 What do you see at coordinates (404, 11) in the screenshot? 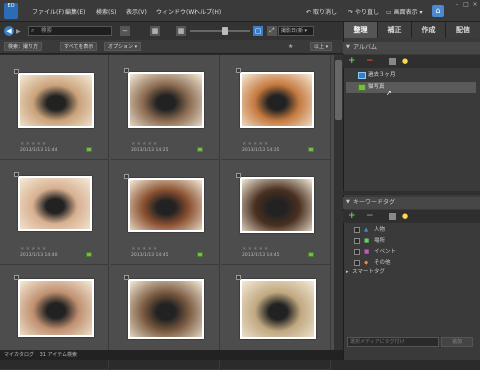
I see `display-button: ▭ 画面表示 ▾` at bounding box center [404, 11].